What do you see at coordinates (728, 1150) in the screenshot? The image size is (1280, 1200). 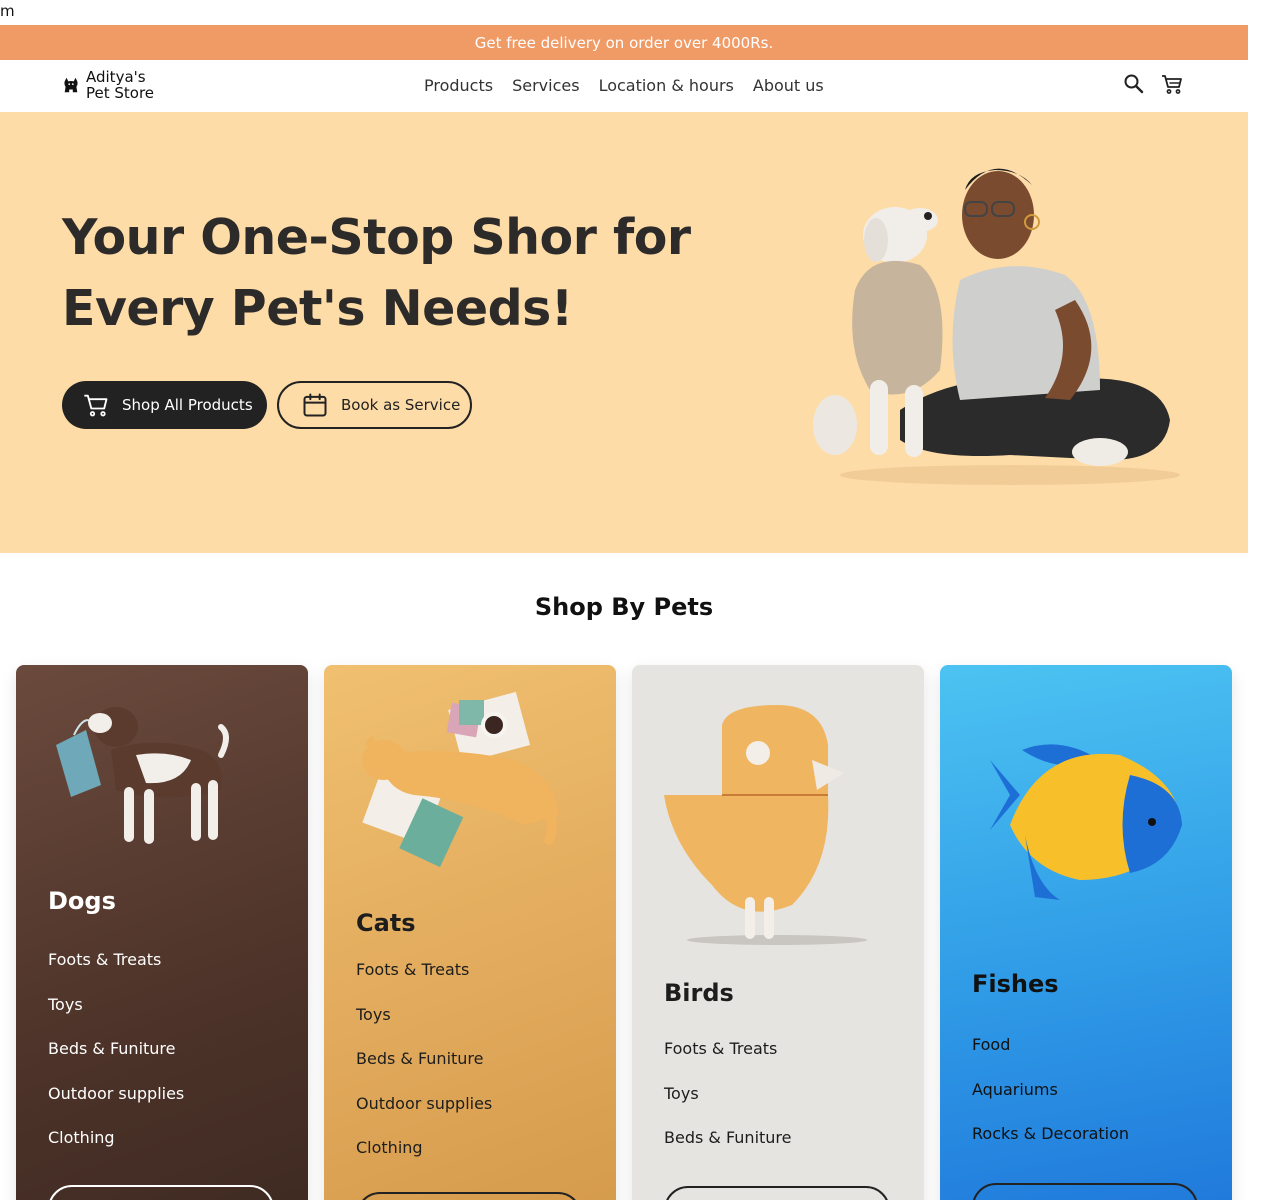 I see `birds-item-beds-furniture: Beds & Funiture` at bounding box center [728, 1150].